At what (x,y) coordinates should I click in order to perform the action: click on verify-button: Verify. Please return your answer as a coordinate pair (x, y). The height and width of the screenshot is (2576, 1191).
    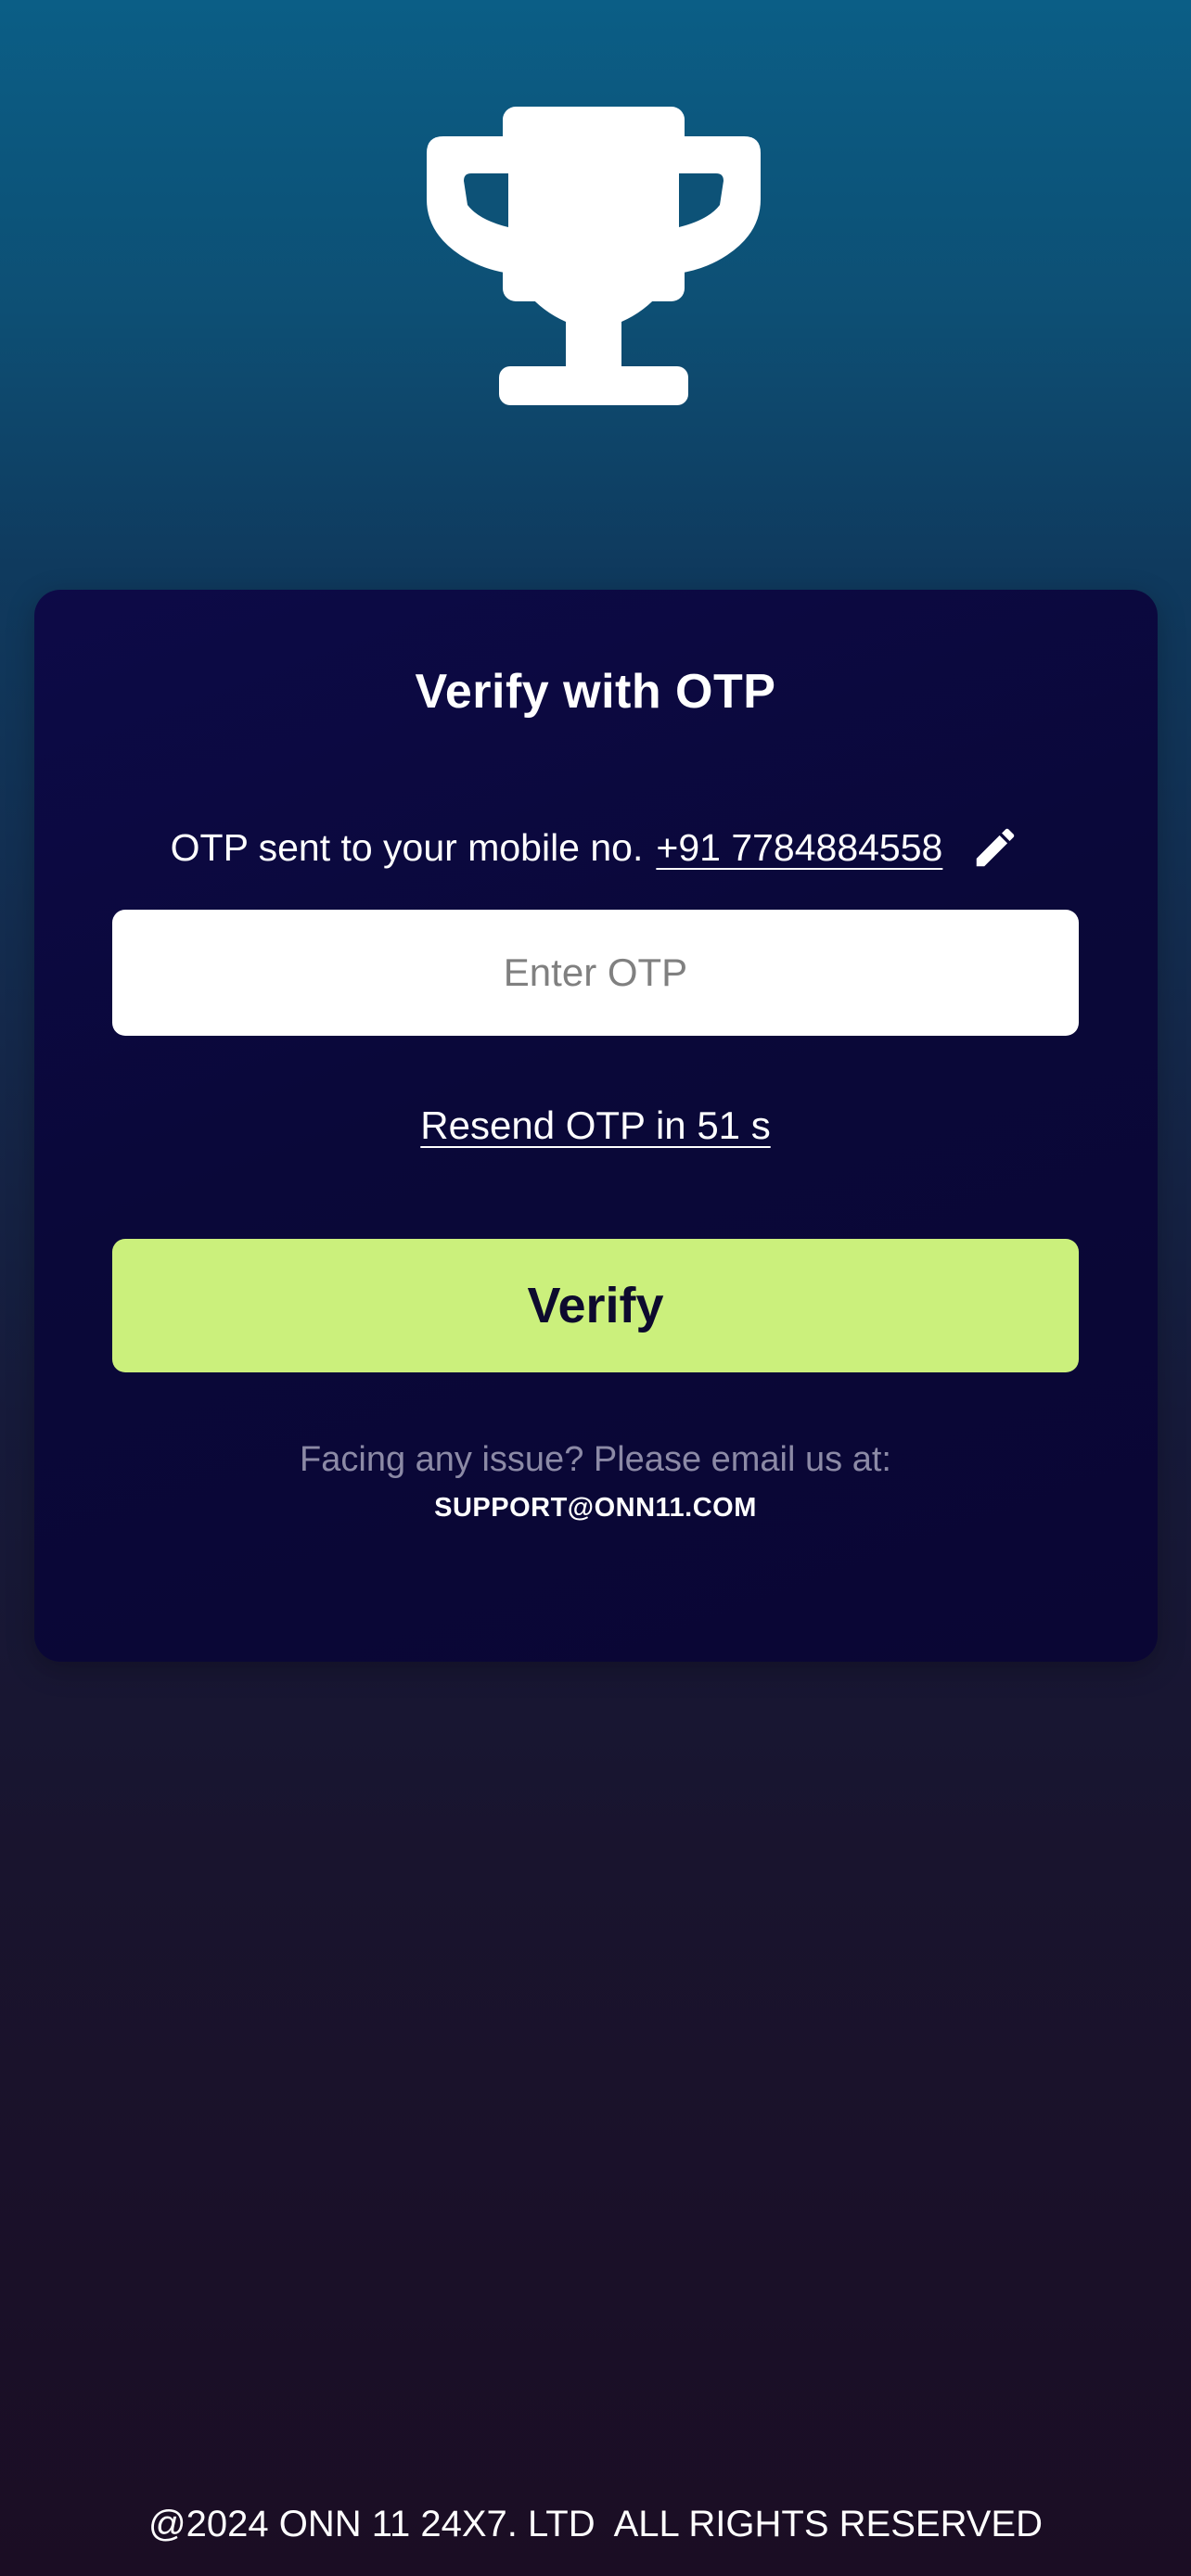
    Looking at the image, I should click on (595, 1305).